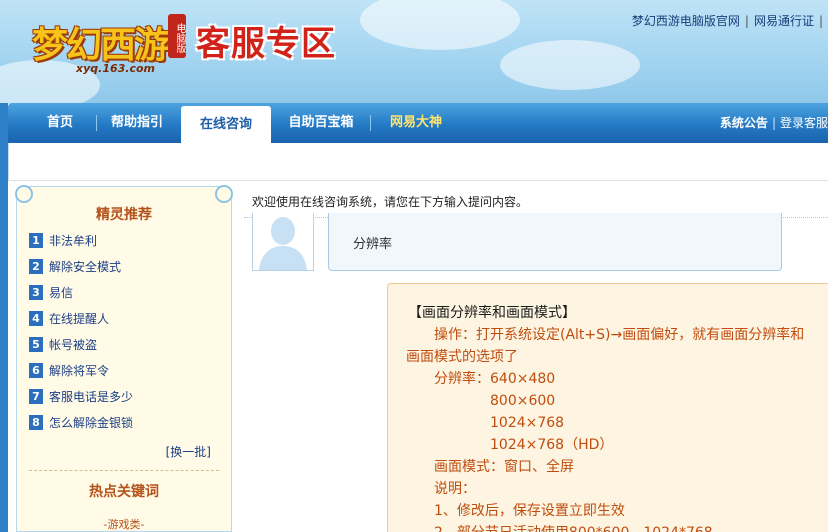  What do you see at coordinates (529, 511) in the screenshot?
I see `answer-line: 1、修改后，保存设置立即生效` at bounding box center [529, 511].